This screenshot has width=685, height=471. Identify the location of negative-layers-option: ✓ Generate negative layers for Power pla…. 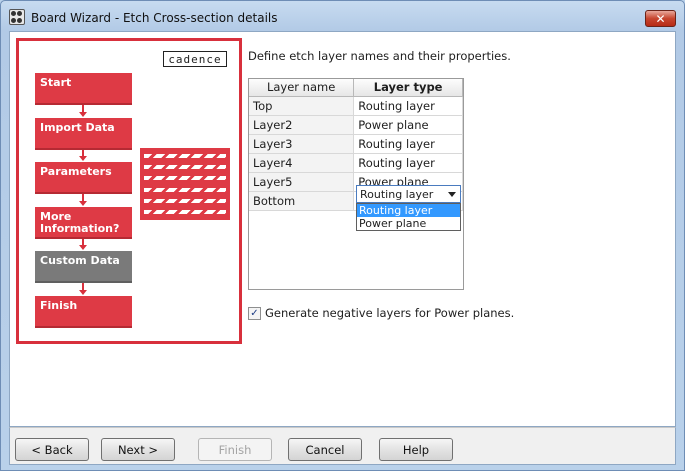
(381, 313).